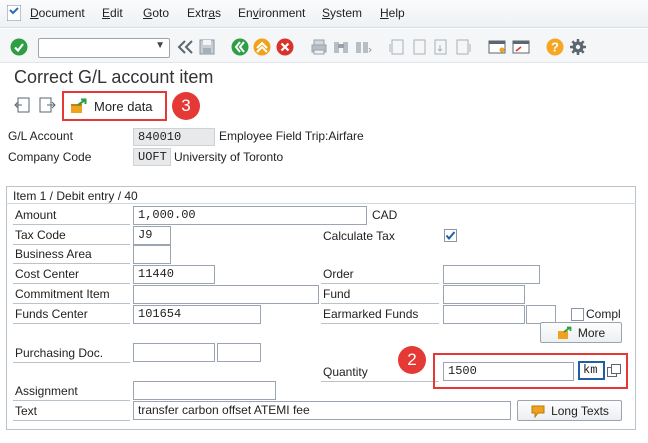  Describe the element at coordinates (226, 294) in the screenshot. I see `commitment-item-input` at that location.